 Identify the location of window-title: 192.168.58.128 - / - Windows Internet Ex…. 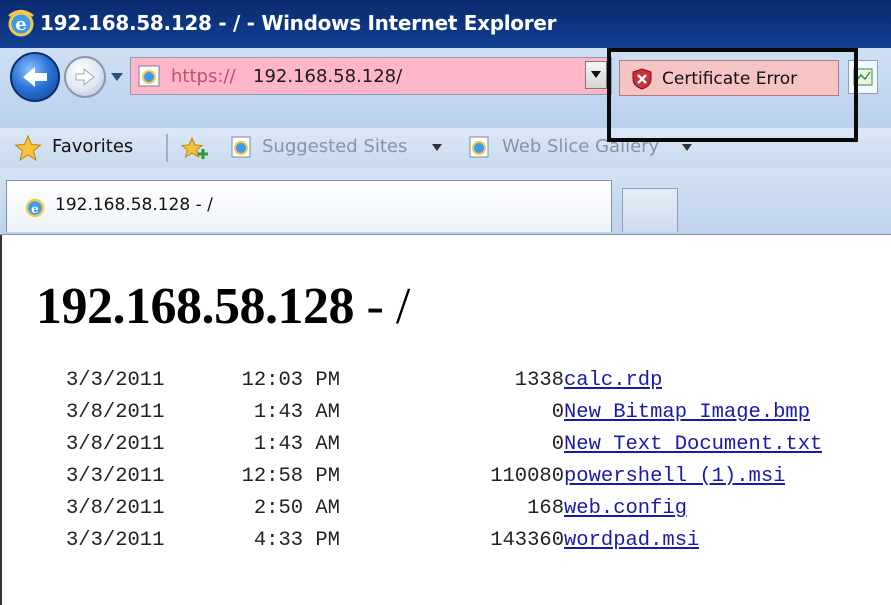
(298, 23).